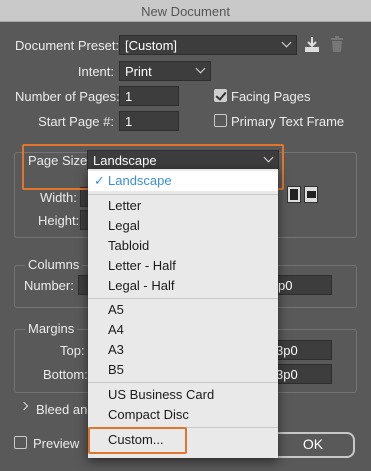 The image size is (371, 471). Describe the element at coordinates (208, 45) in the screenshot. I see `document-preset-select: [Custom]` at that location.